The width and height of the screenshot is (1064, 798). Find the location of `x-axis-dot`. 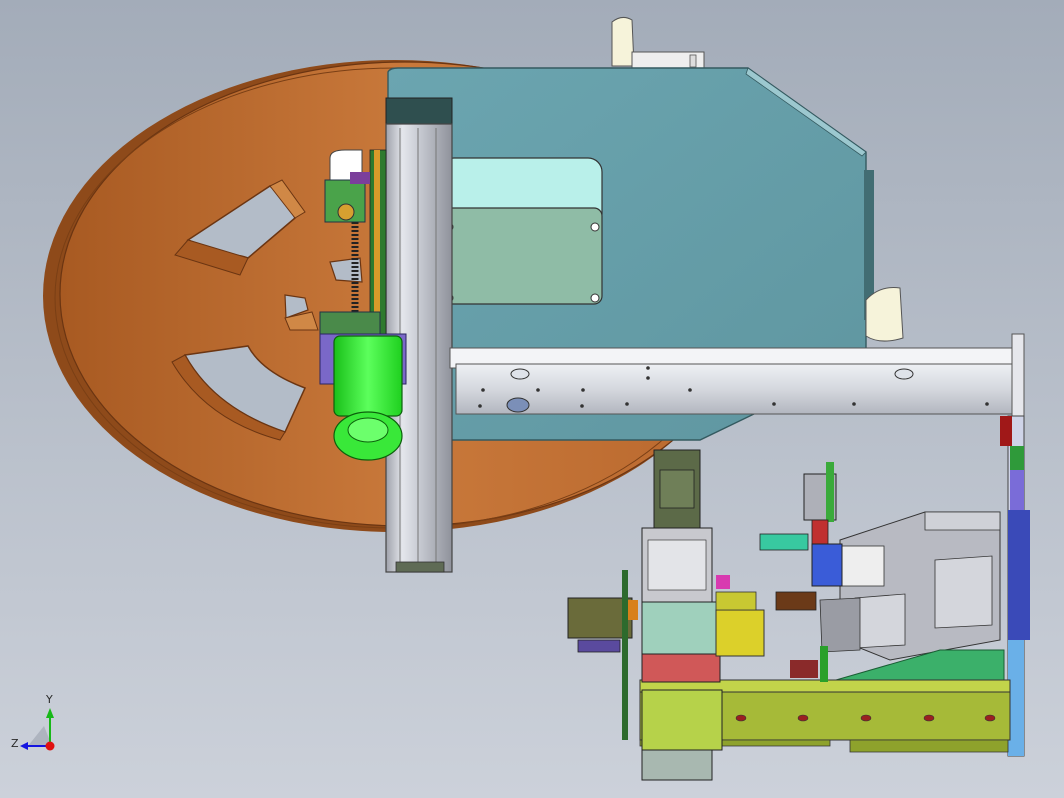

x-axis-dot is located at coordinates (50, 746).